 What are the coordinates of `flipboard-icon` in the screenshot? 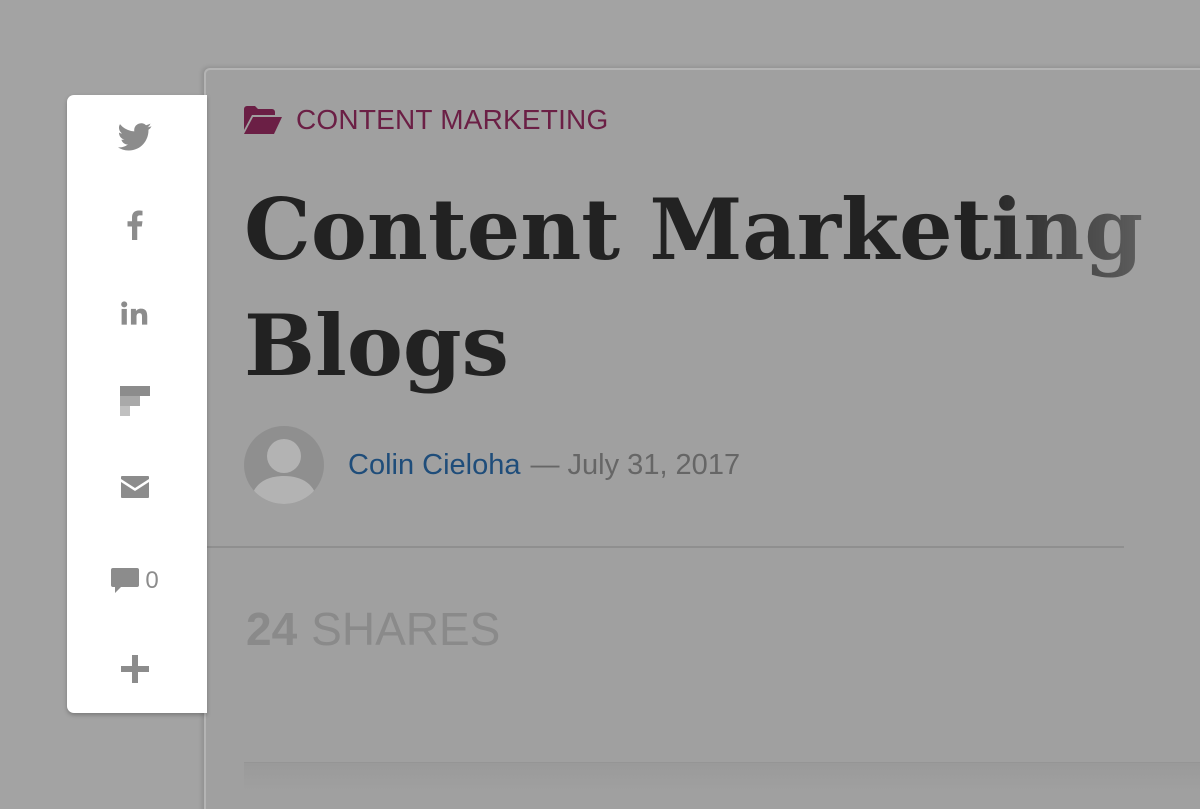 It's located at (135, 401).